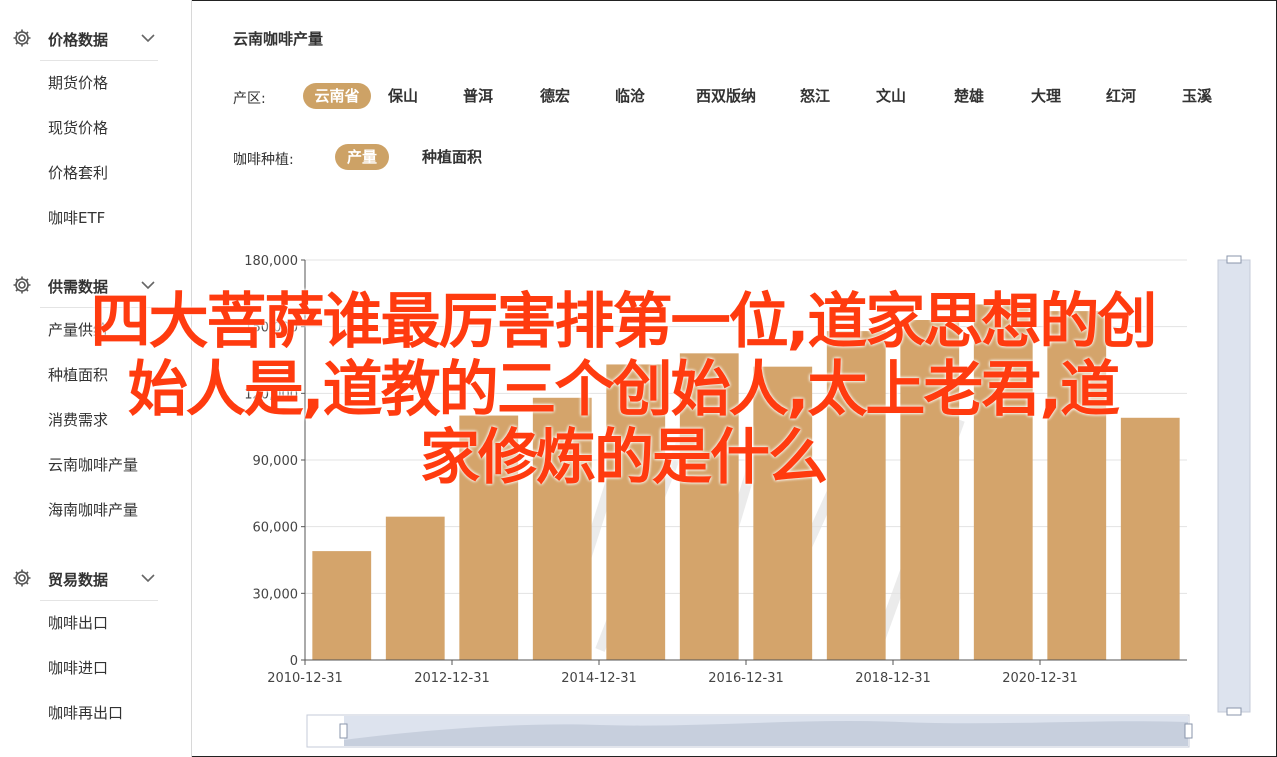 This screenshot has width=1277, height=757. Describe the element at coordinates (276, 461) in the screenshot. I see `y-tick-label: 90,000` at that location.